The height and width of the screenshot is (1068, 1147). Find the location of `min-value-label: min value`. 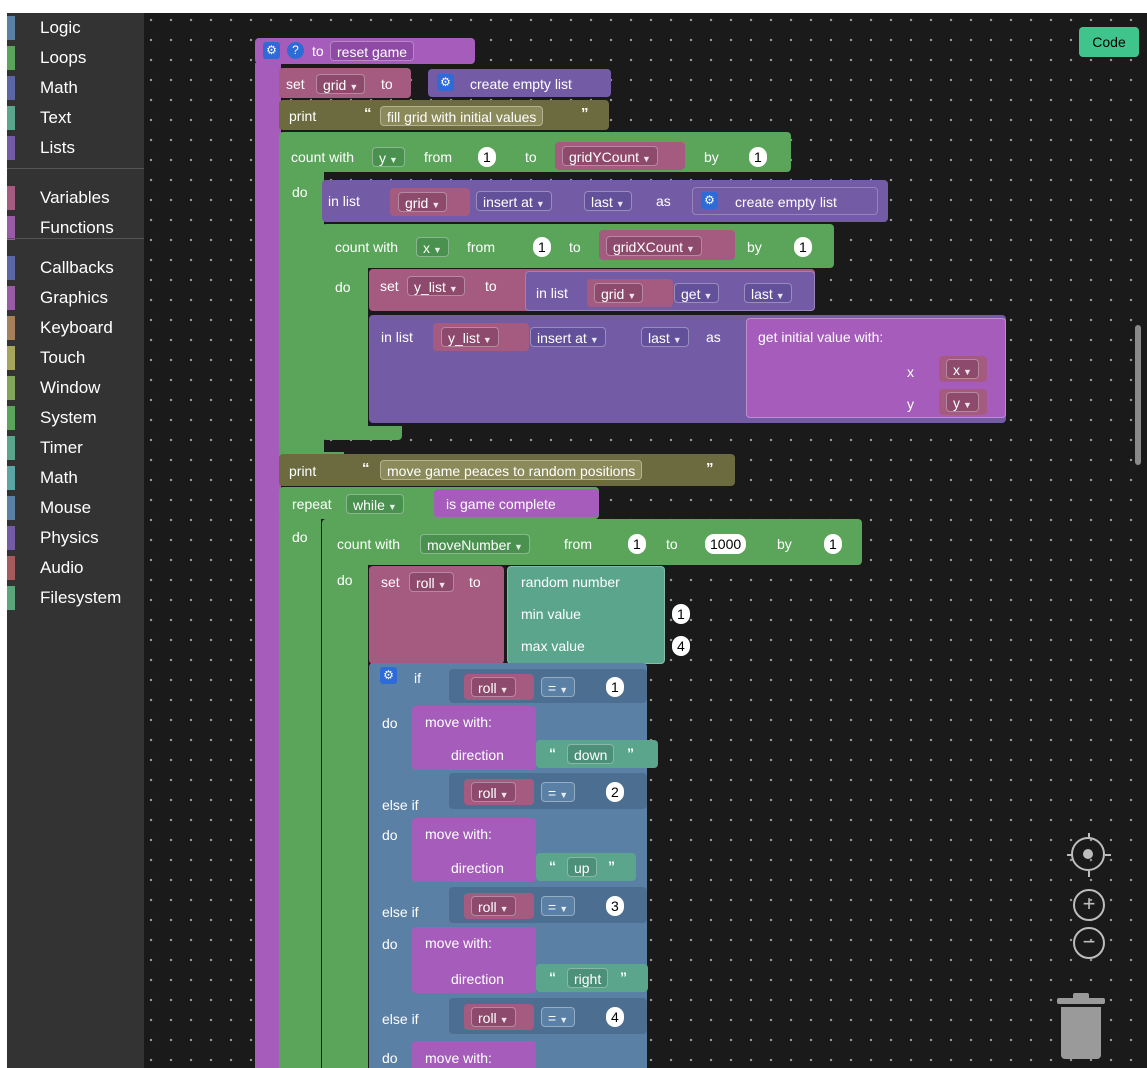

min-value-label: min value is located at coordinates (551, 614).